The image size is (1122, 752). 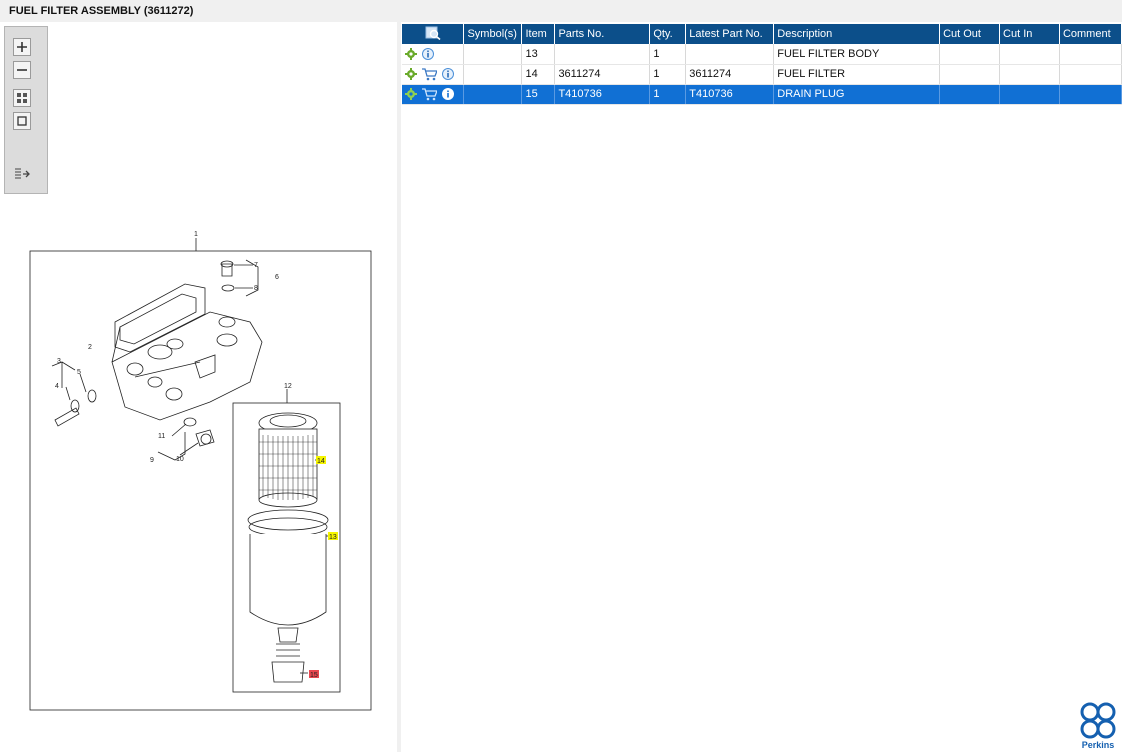 What do you see at coordinates (538, 74) in the screenshot?
I see `item-cell: 14` at bounding box center [538, 74].